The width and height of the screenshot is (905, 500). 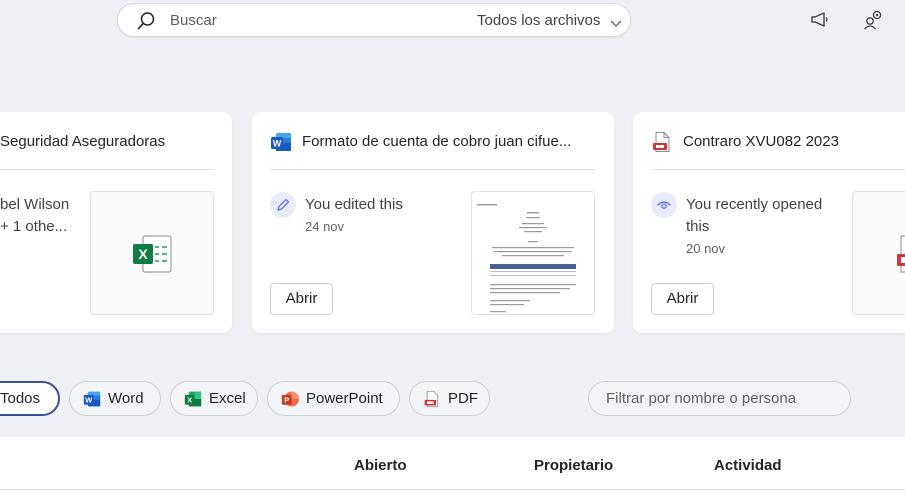 I want to click on card-activity: You recently opened this 20 nov, so click(x=754, y=227).